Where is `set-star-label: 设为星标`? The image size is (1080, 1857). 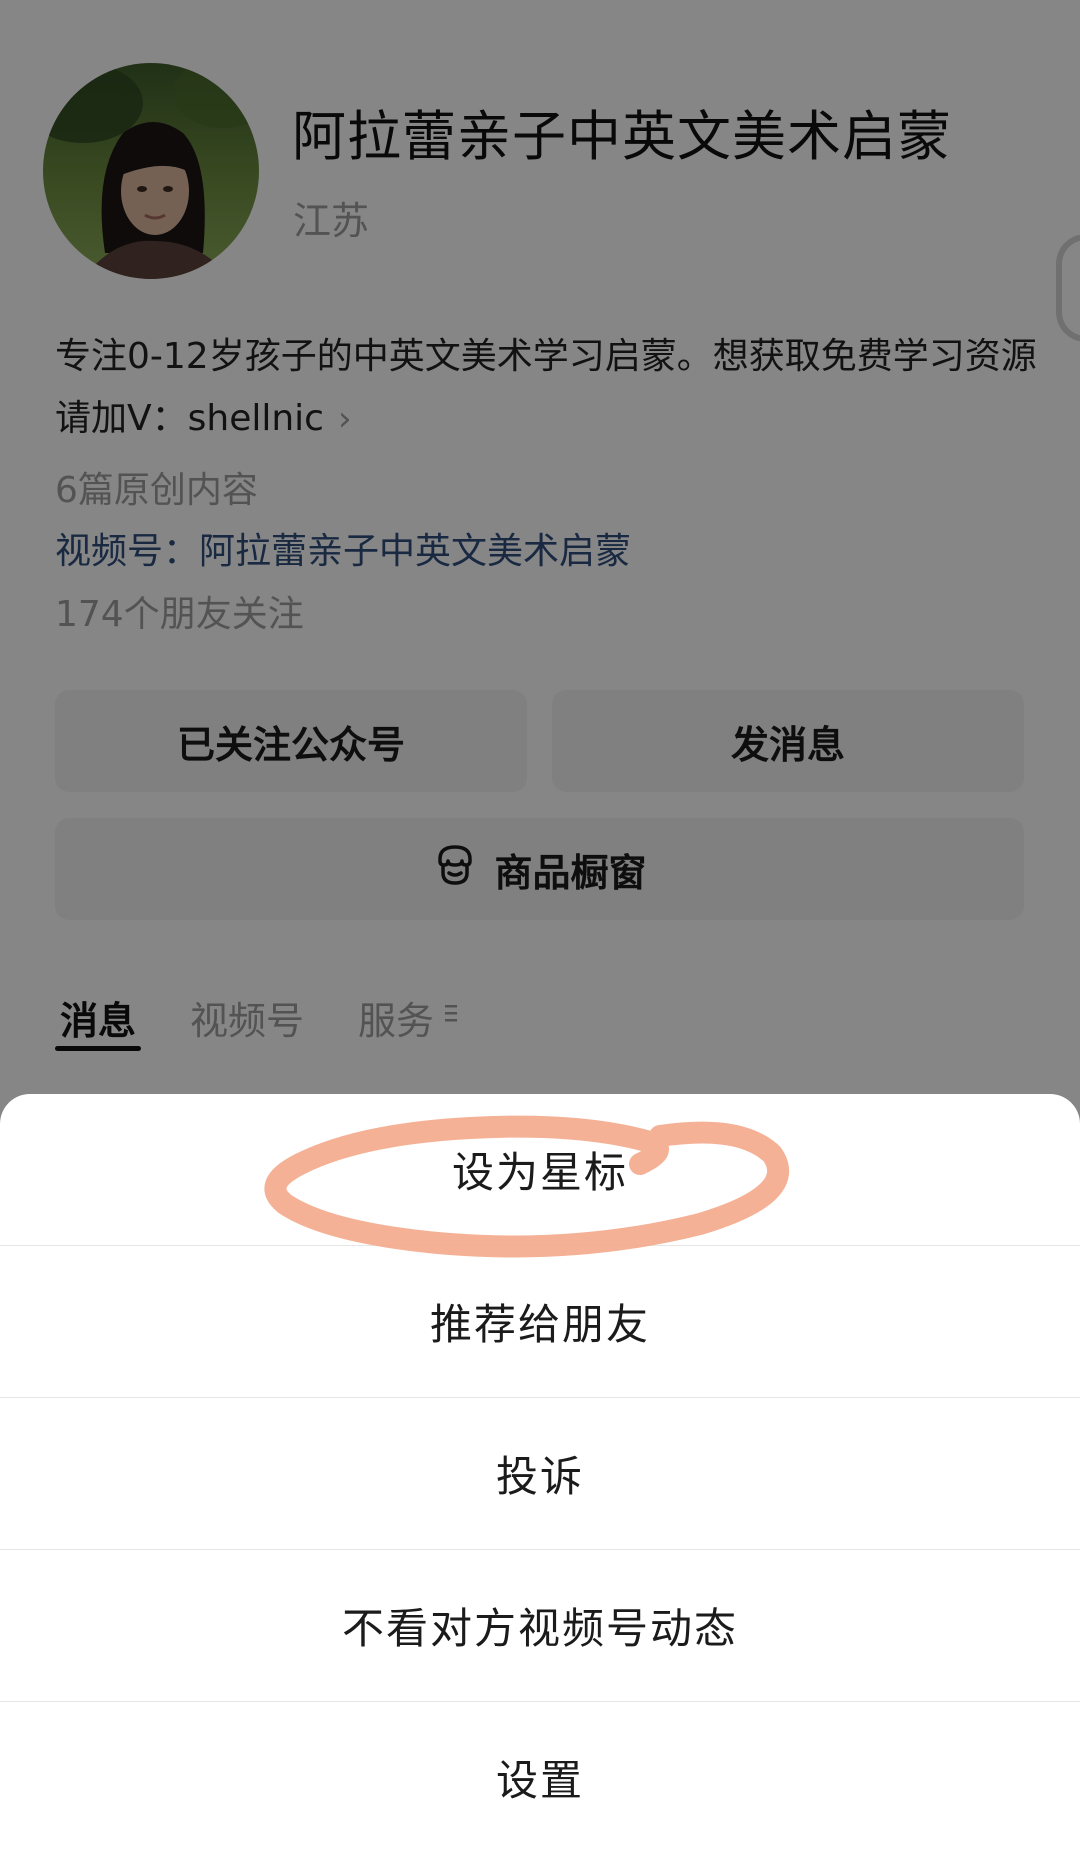 set-star-label: 设为星标 is located at coordinates (539, 1172).